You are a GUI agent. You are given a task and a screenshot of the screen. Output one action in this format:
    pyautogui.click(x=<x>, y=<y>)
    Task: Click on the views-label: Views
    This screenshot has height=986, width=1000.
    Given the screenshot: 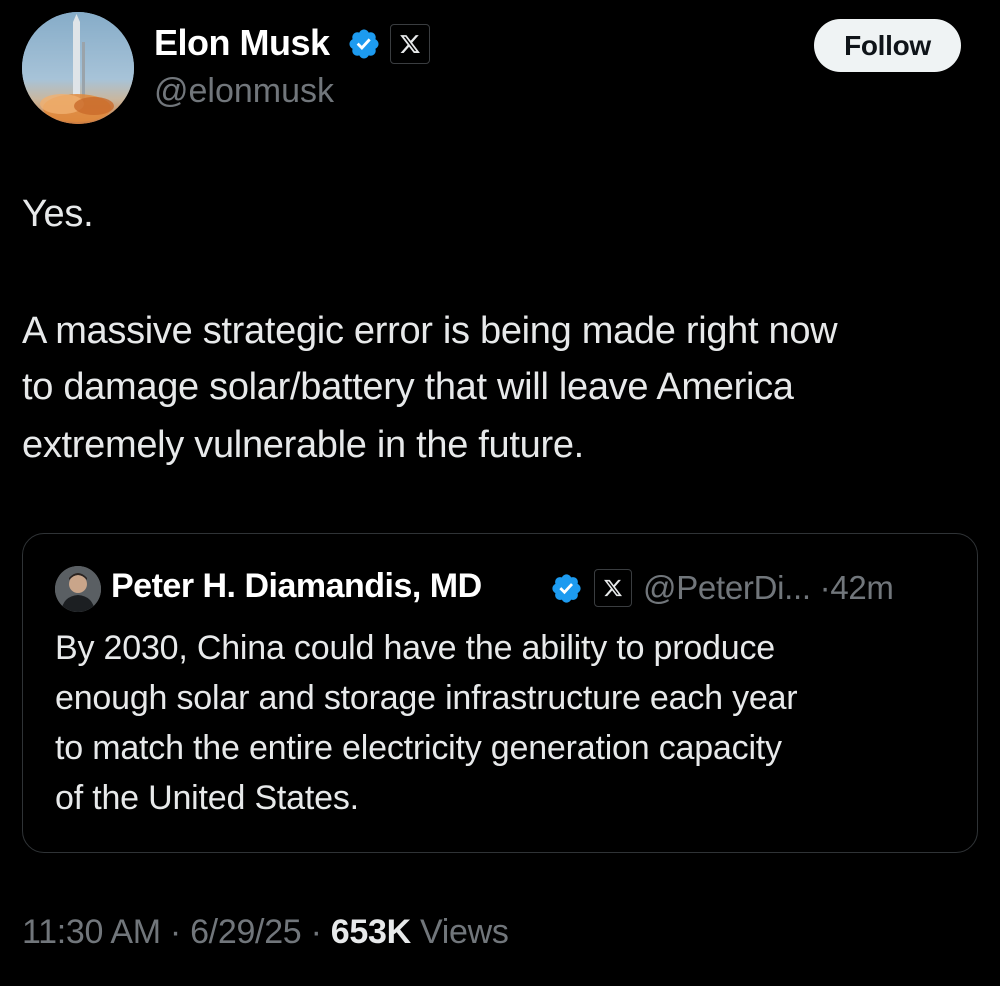 What is the action you would take?
    pyautogui.click(x=464, y=932)
    